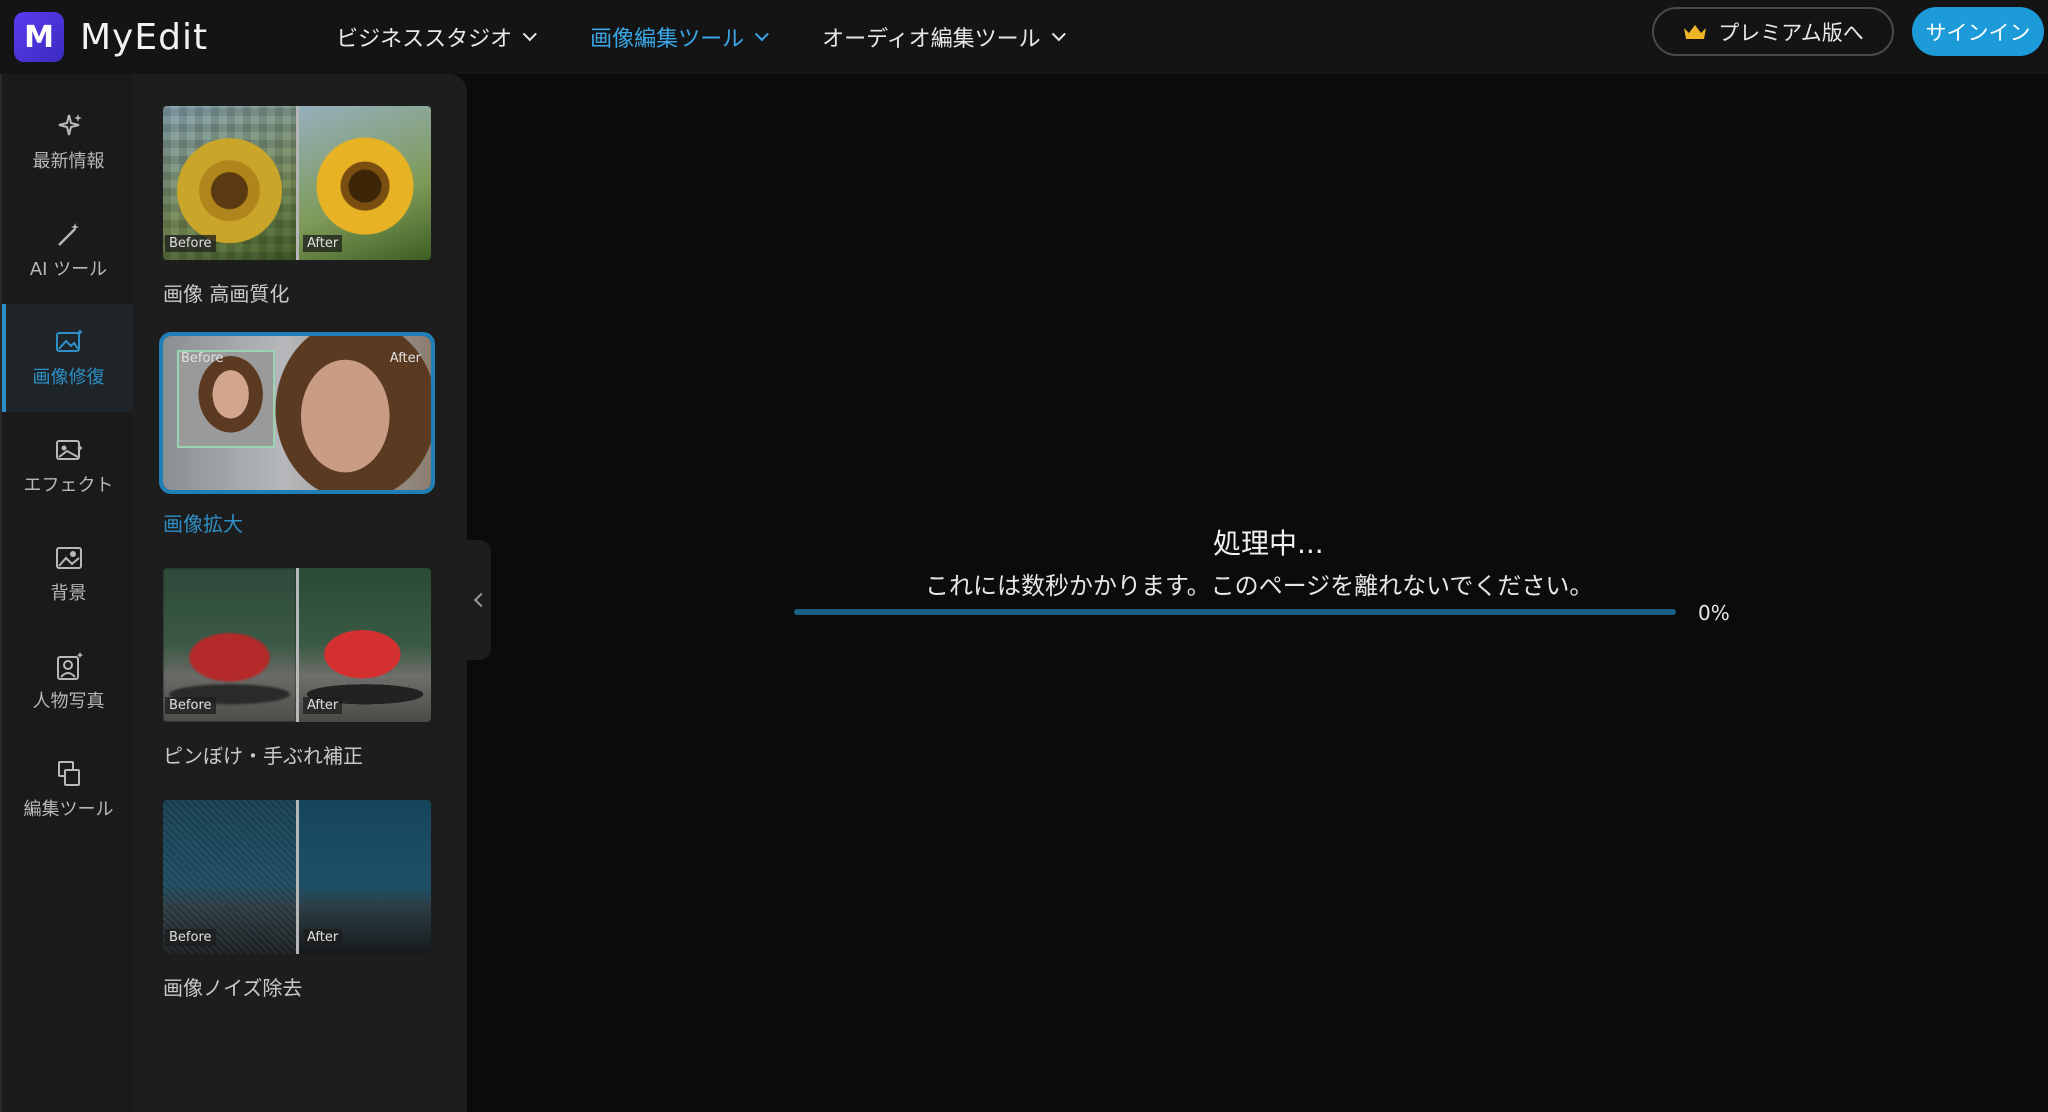 The image size is (2048, 1112). I want to click on sidebar-item-portrait: 人物写真, so click(68, 682).